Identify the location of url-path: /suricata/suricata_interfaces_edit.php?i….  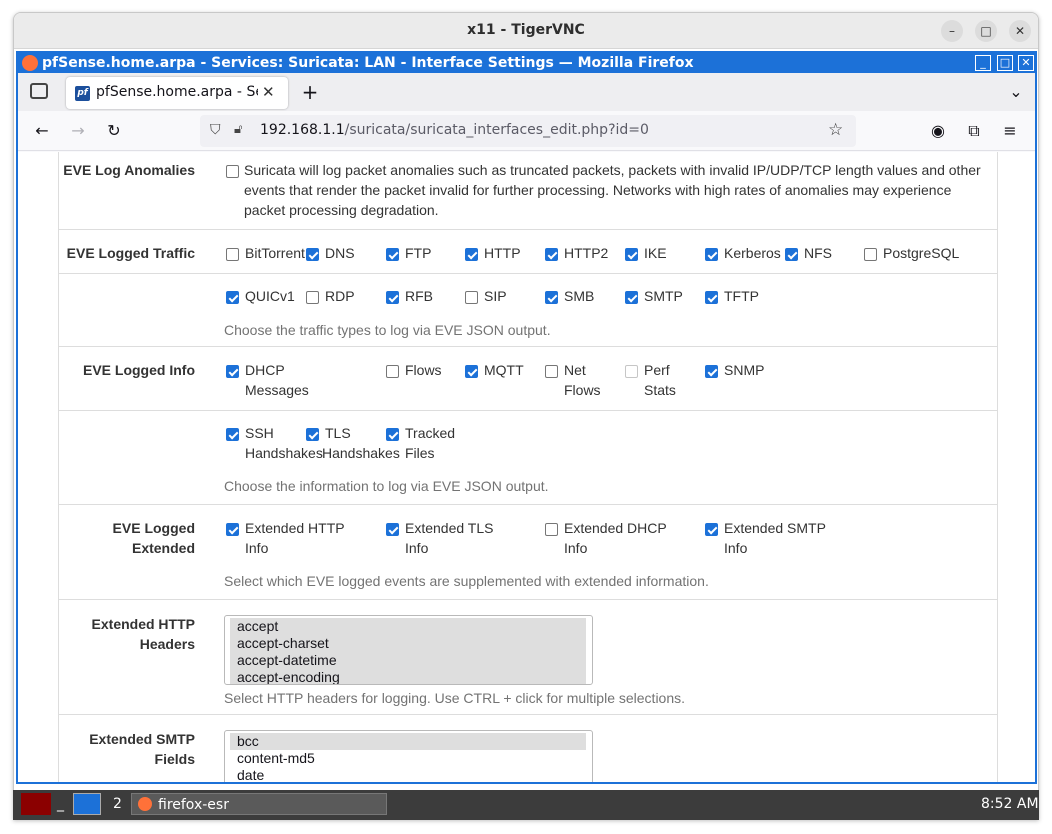
(496, 130).